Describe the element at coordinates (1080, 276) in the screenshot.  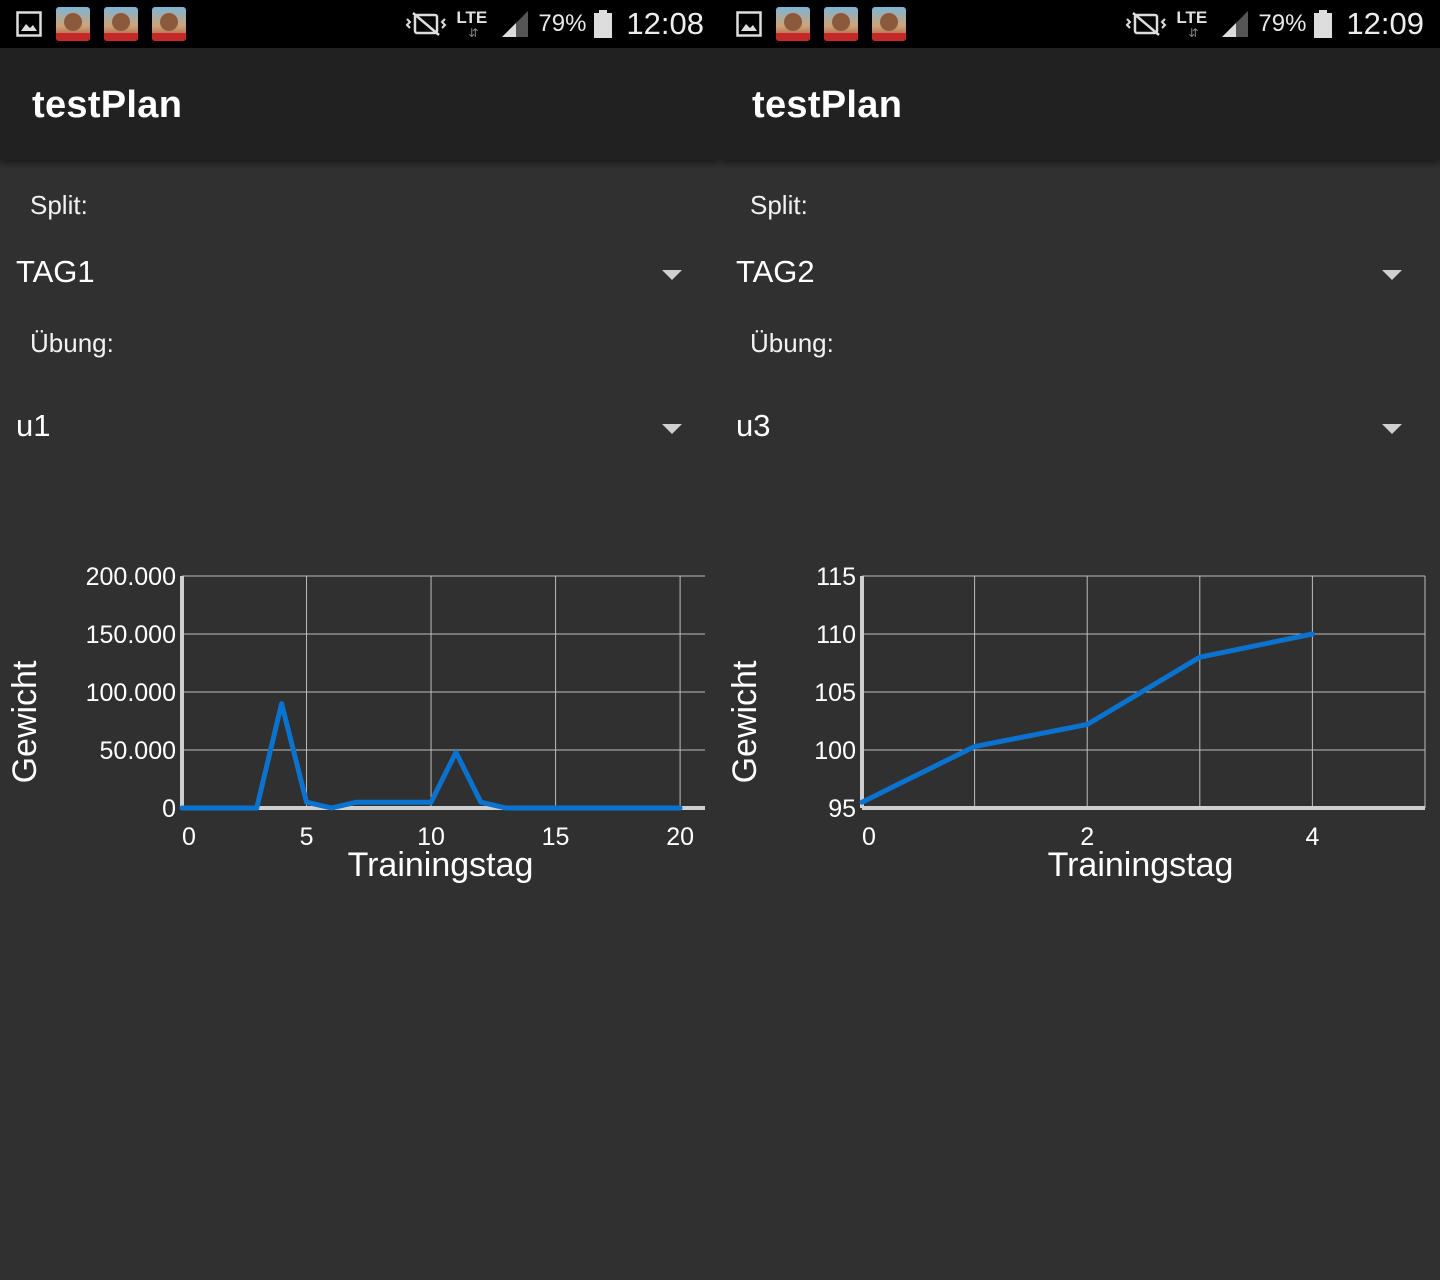
I see `split-spinner: TAG2` at that location.